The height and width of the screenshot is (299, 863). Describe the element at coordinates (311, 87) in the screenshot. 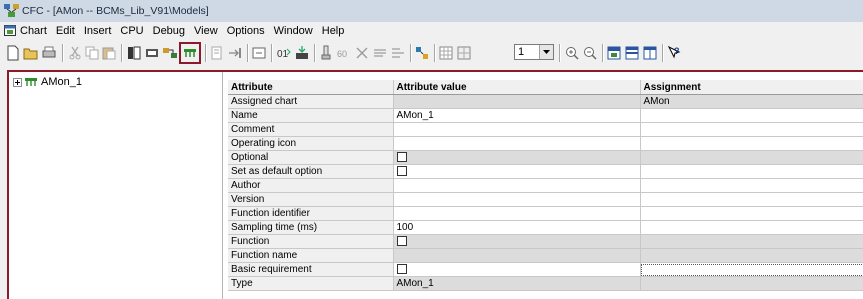

I see `column-header-attribute: Attribute` at that location.